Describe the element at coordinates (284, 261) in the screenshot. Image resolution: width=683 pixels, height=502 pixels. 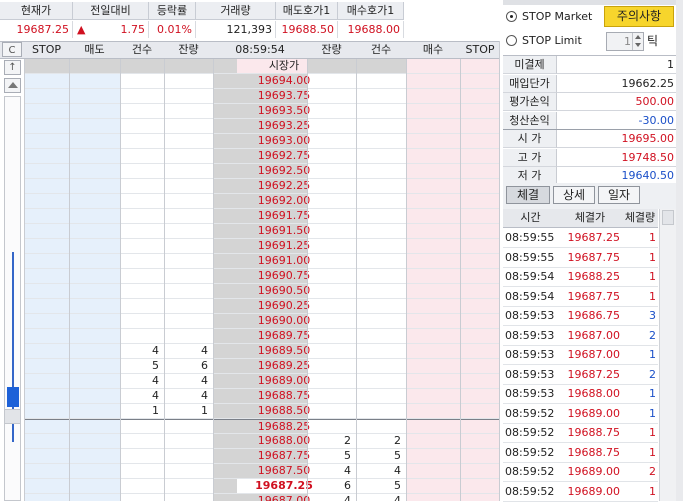
I see `price-level: 19691.00` at that location.